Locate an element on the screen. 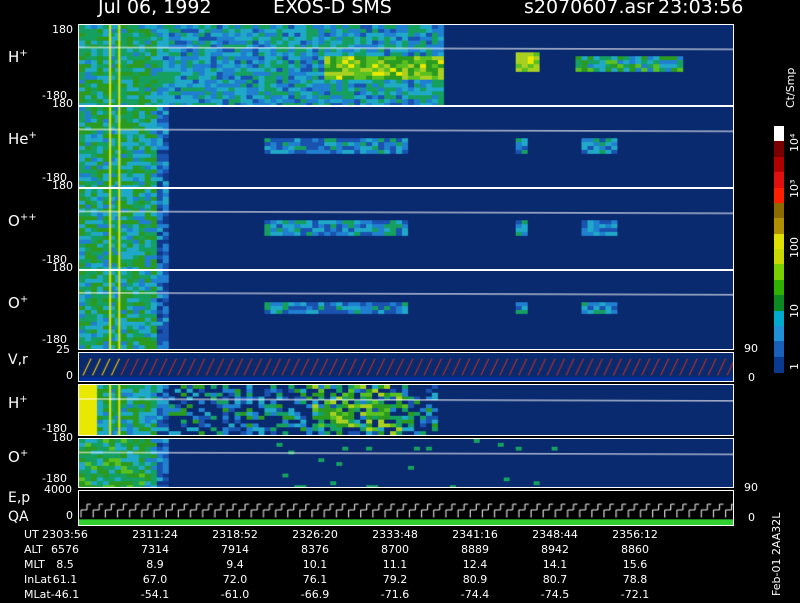  colorbar-tick-1e4: 10⁴ is located at coordinates (794, 142).